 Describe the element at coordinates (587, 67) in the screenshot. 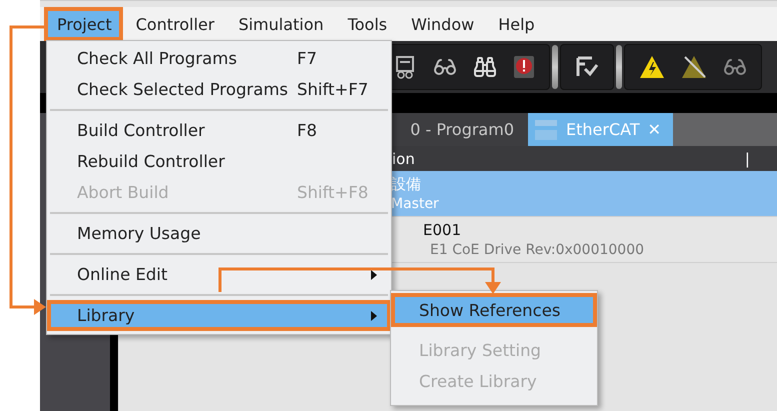

I see `edit-check-icon` at that location.